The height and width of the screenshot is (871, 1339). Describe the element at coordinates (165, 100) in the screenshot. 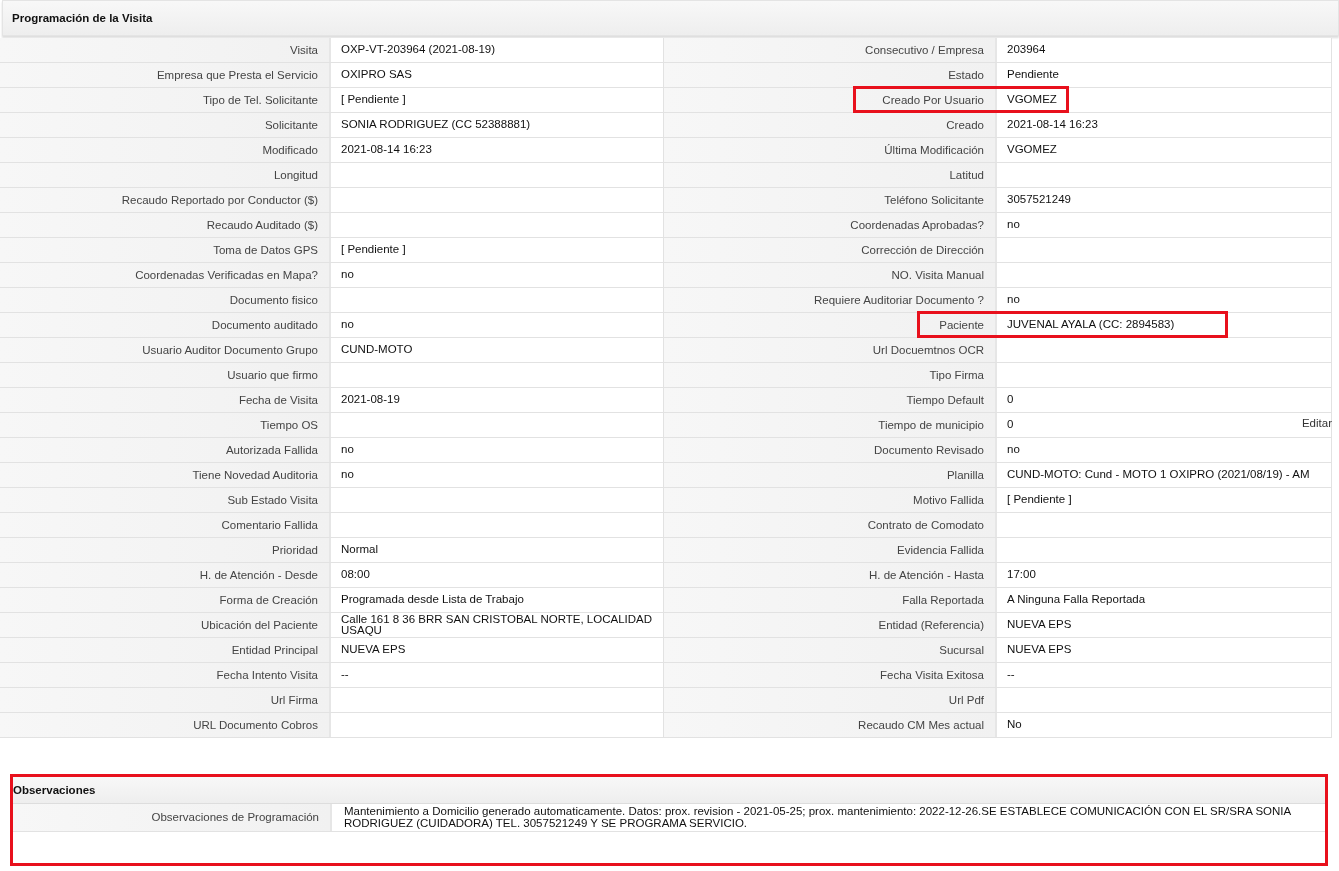

I see `field-label: Tipo de Tel. Solicitante` at that location.